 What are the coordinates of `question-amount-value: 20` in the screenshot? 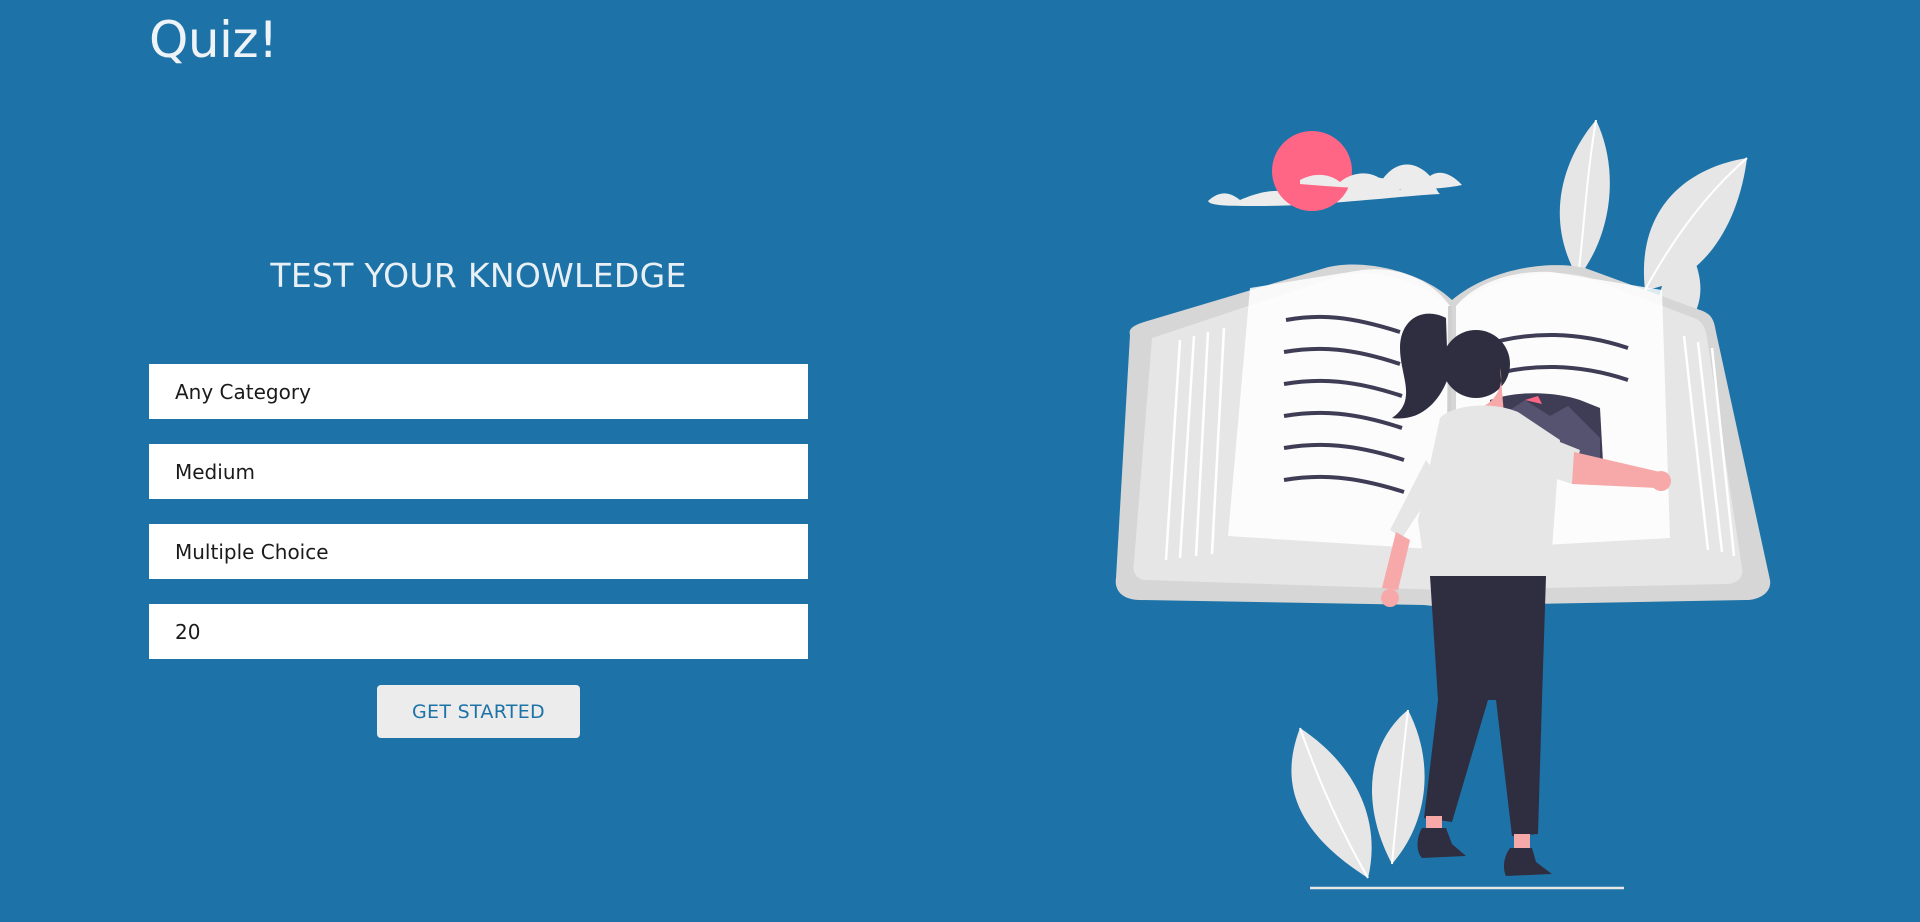 It's located at (188, 631).